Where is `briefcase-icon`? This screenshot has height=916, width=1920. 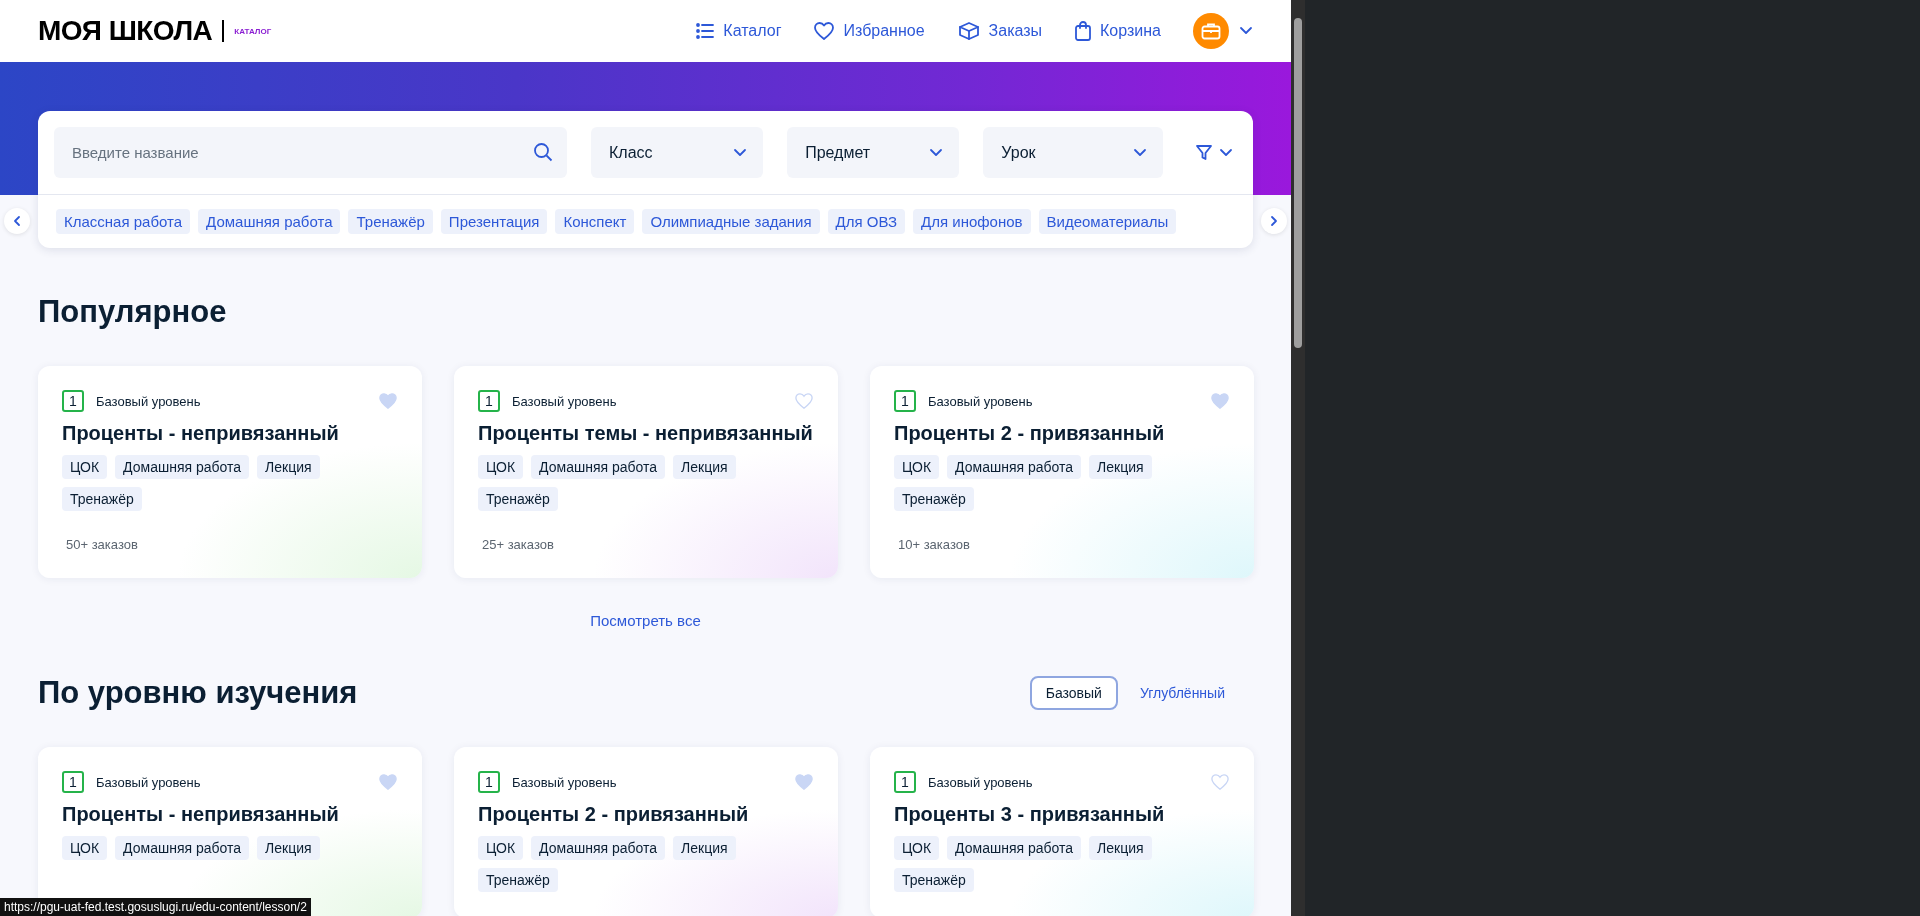
briefcase-icon is located at coordinates (1211, 31).